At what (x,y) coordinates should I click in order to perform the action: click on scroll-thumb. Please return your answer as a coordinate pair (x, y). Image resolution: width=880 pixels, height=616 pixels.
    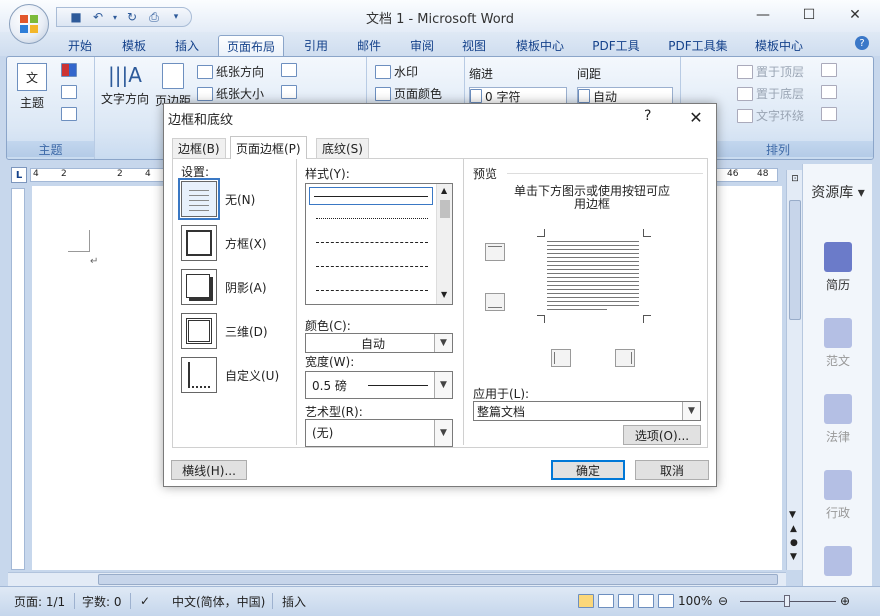
    Looking at the image, I should click on (795, 260).